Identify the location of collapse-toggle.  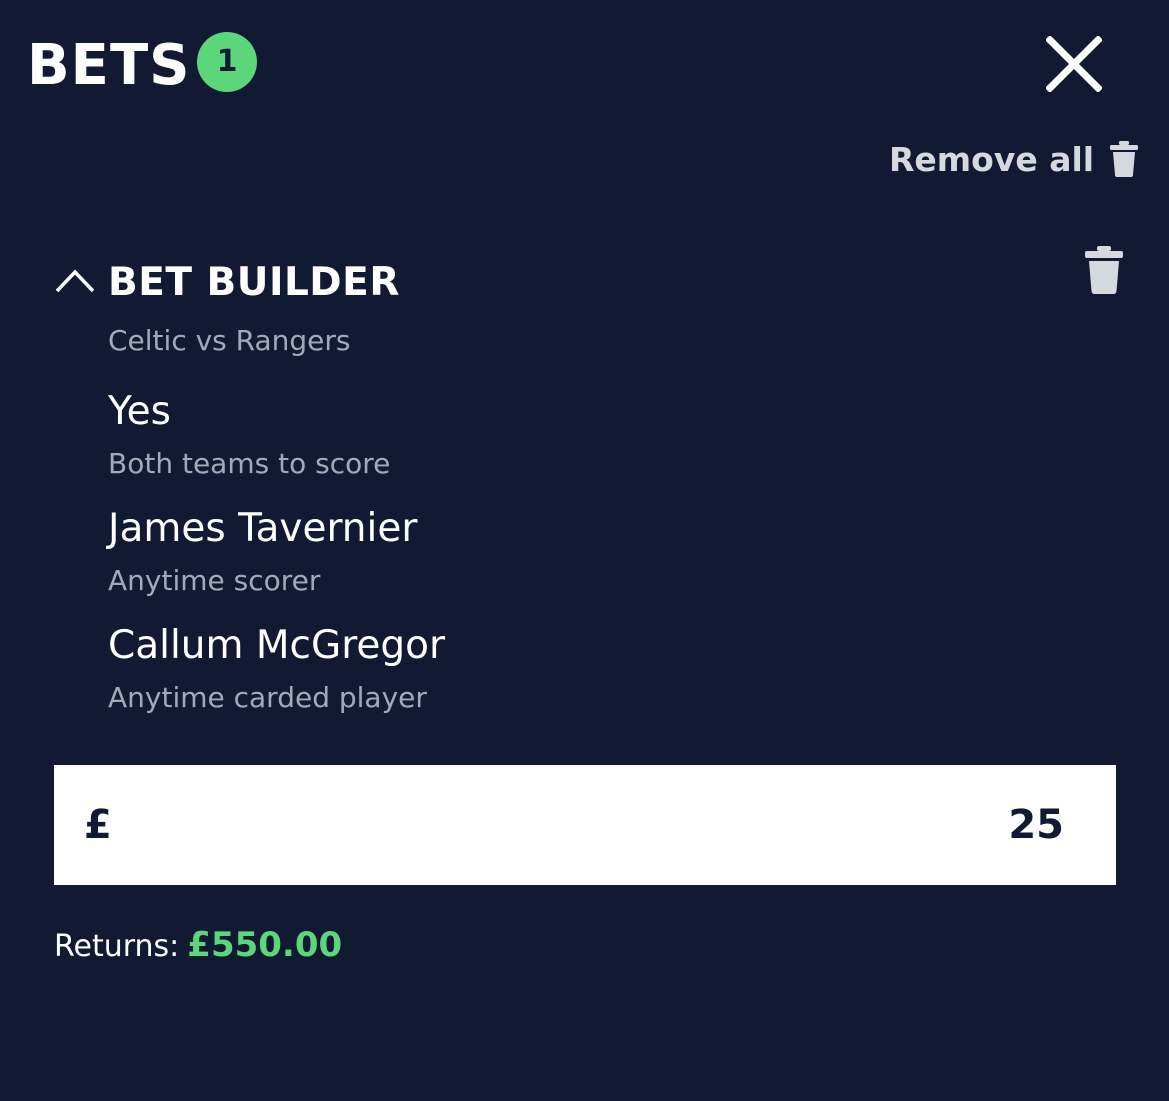
(75, 281).